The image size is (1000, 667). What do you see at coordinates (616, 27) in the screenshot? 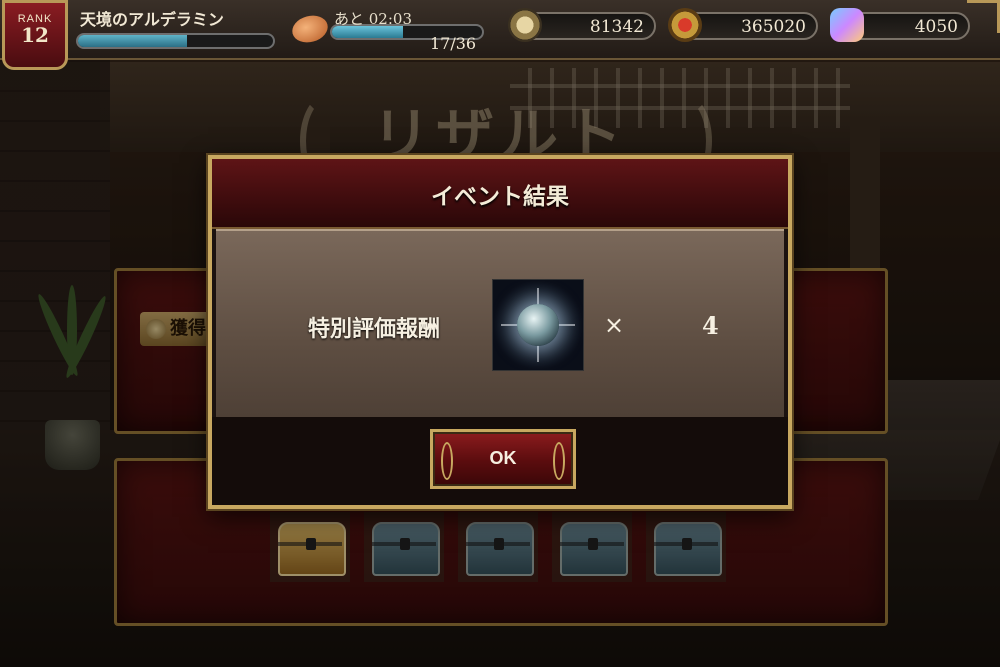
I see `coin-value: 81342` at bounding box center [616, 27].